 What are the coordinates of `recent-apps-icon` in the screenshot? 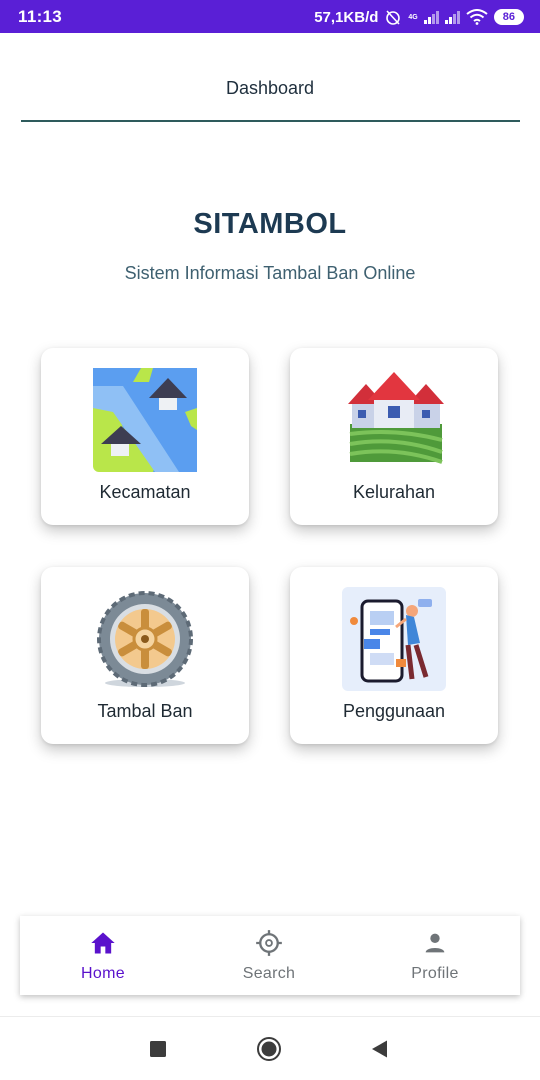 It's located at (158, 1049).